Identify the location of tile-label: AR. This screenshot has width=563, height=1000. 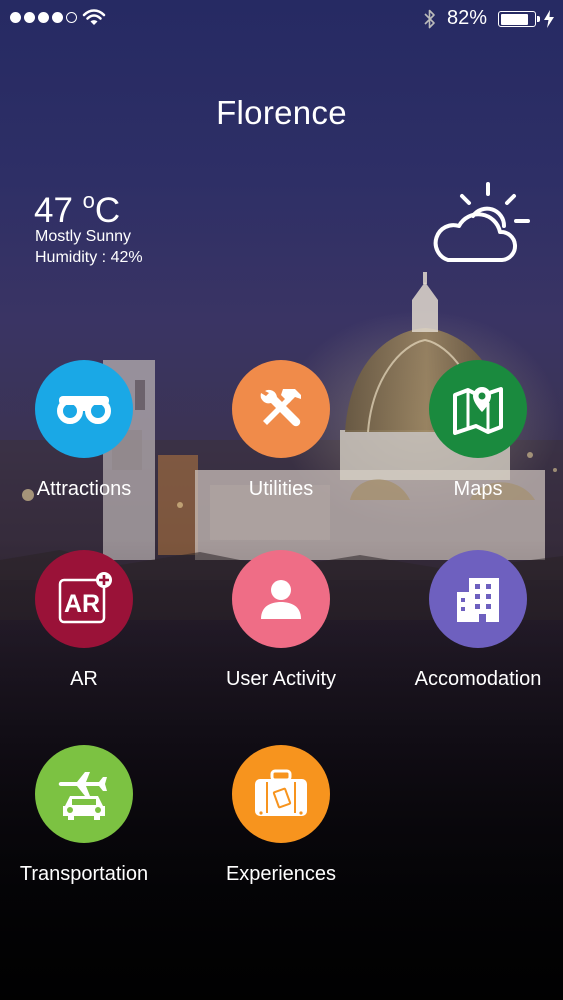
(84, 679).